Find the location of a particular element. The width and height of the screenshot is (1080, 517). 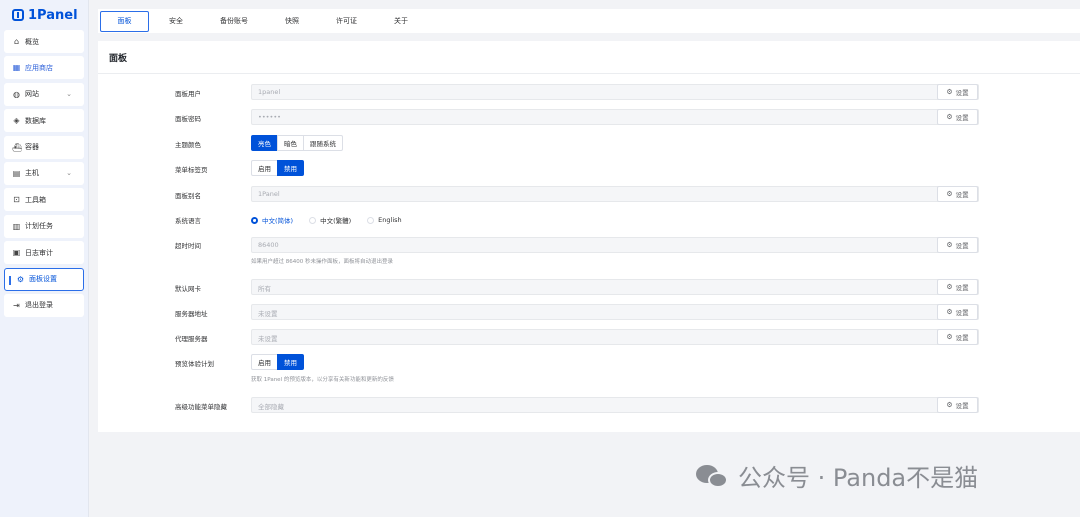

sidebar-item-label: 主机 is located at coordinates (32, 173).